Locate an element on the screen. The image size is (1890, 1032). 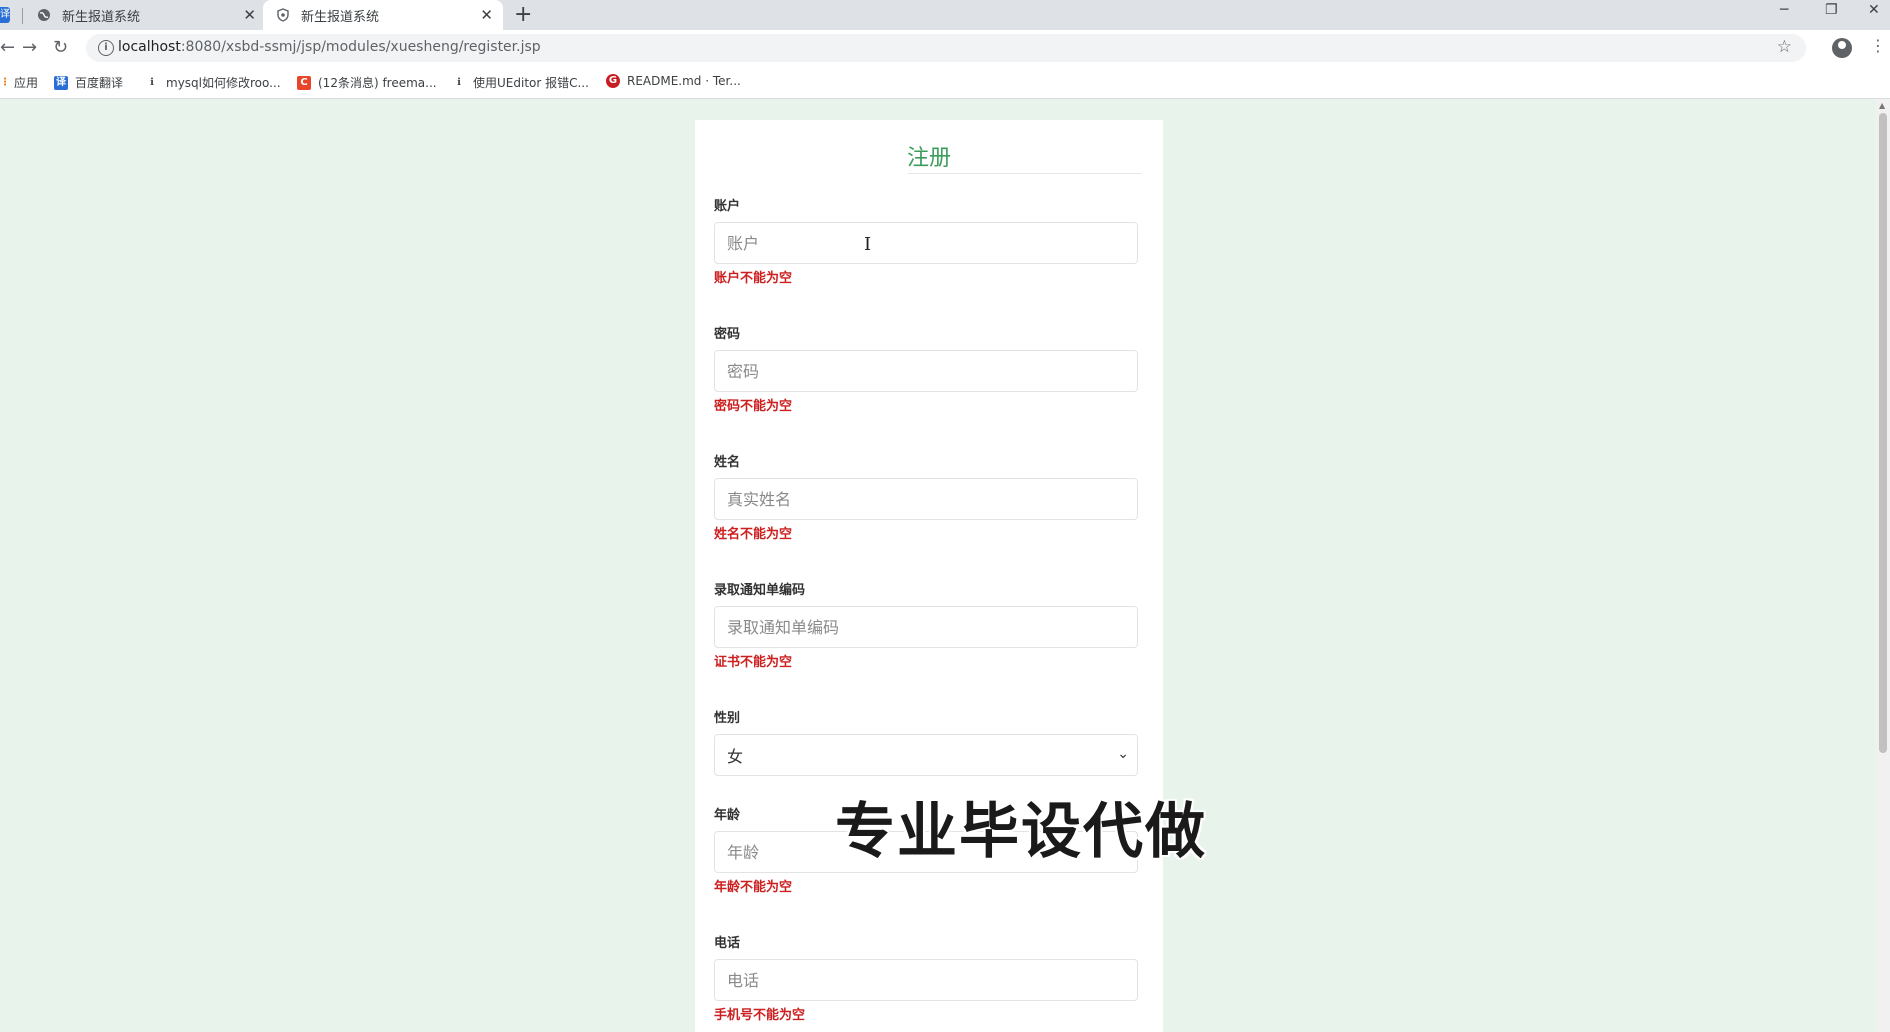
chevron-down-icon: ⌄ is located at coordinates (1123, 754).